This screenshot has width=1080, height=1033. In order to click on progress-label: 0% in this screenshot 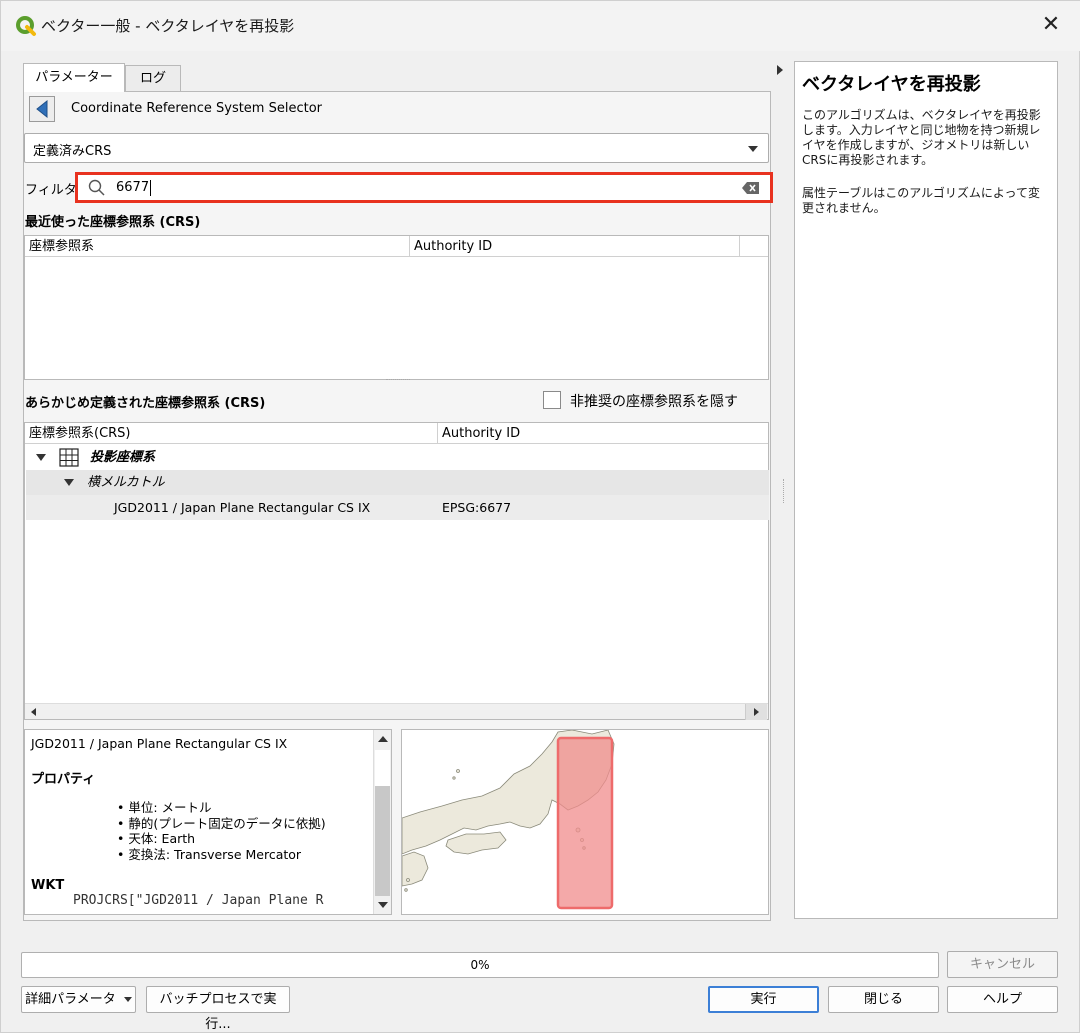, I will do `click(480, 965)`.